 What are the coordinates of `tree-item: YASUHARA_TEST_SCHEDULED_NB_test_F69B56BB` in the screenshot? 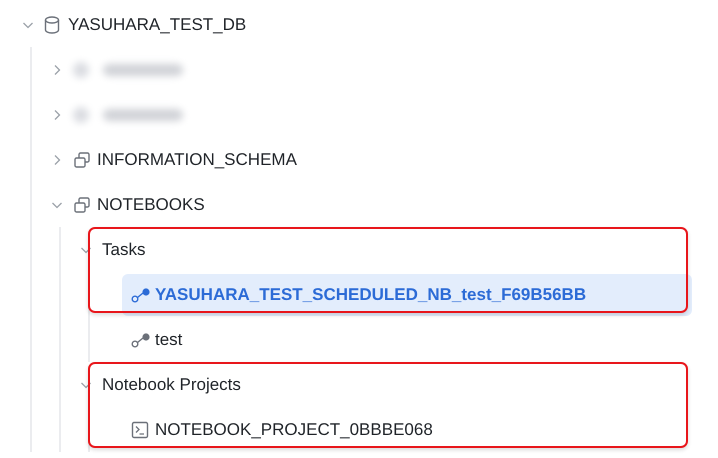 It's located at (407, 295).